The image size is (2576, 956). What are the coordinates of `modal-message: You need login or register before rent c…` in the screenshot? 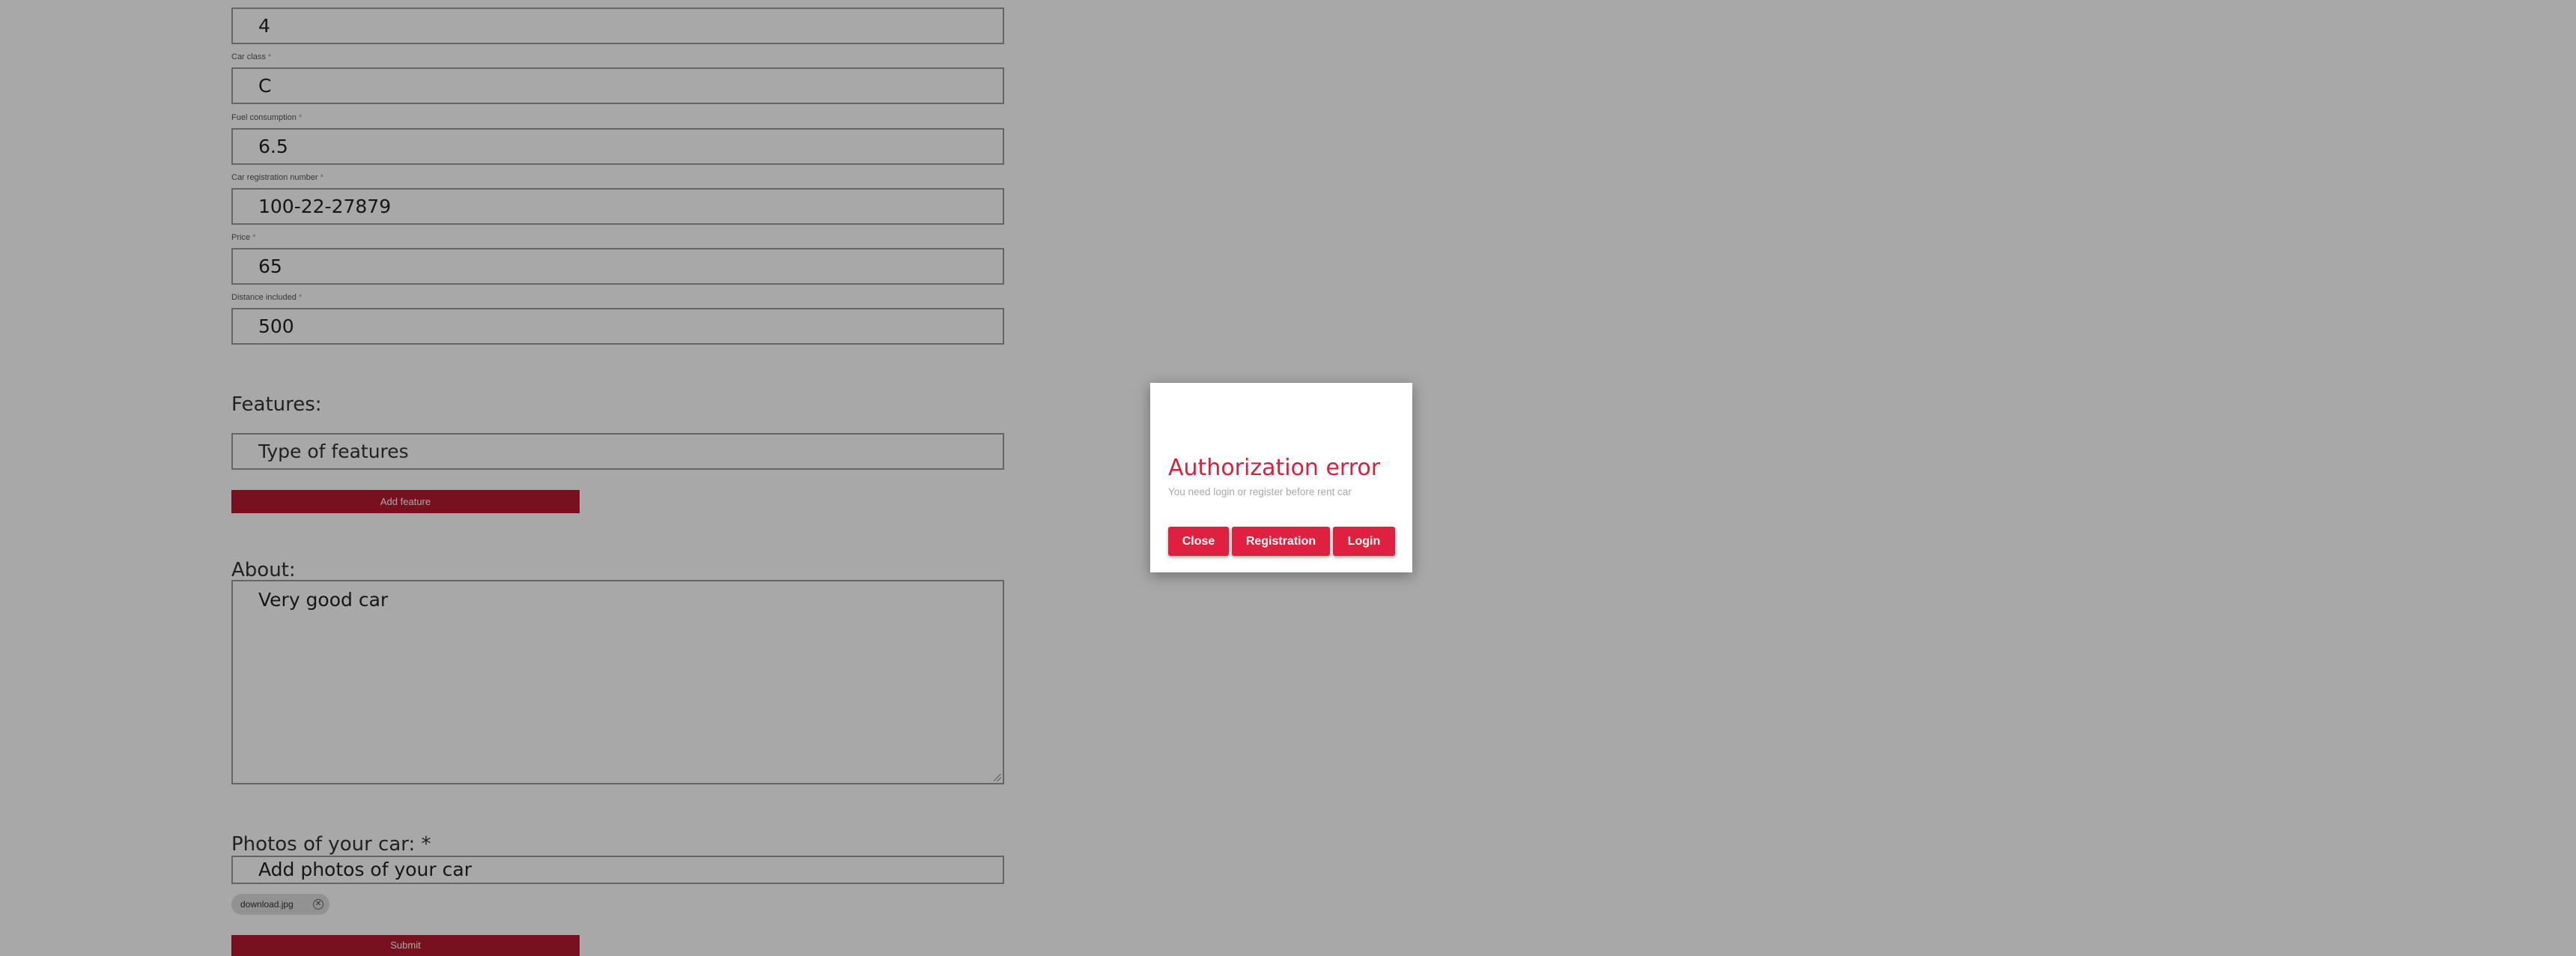 It's located at (1260, 492).